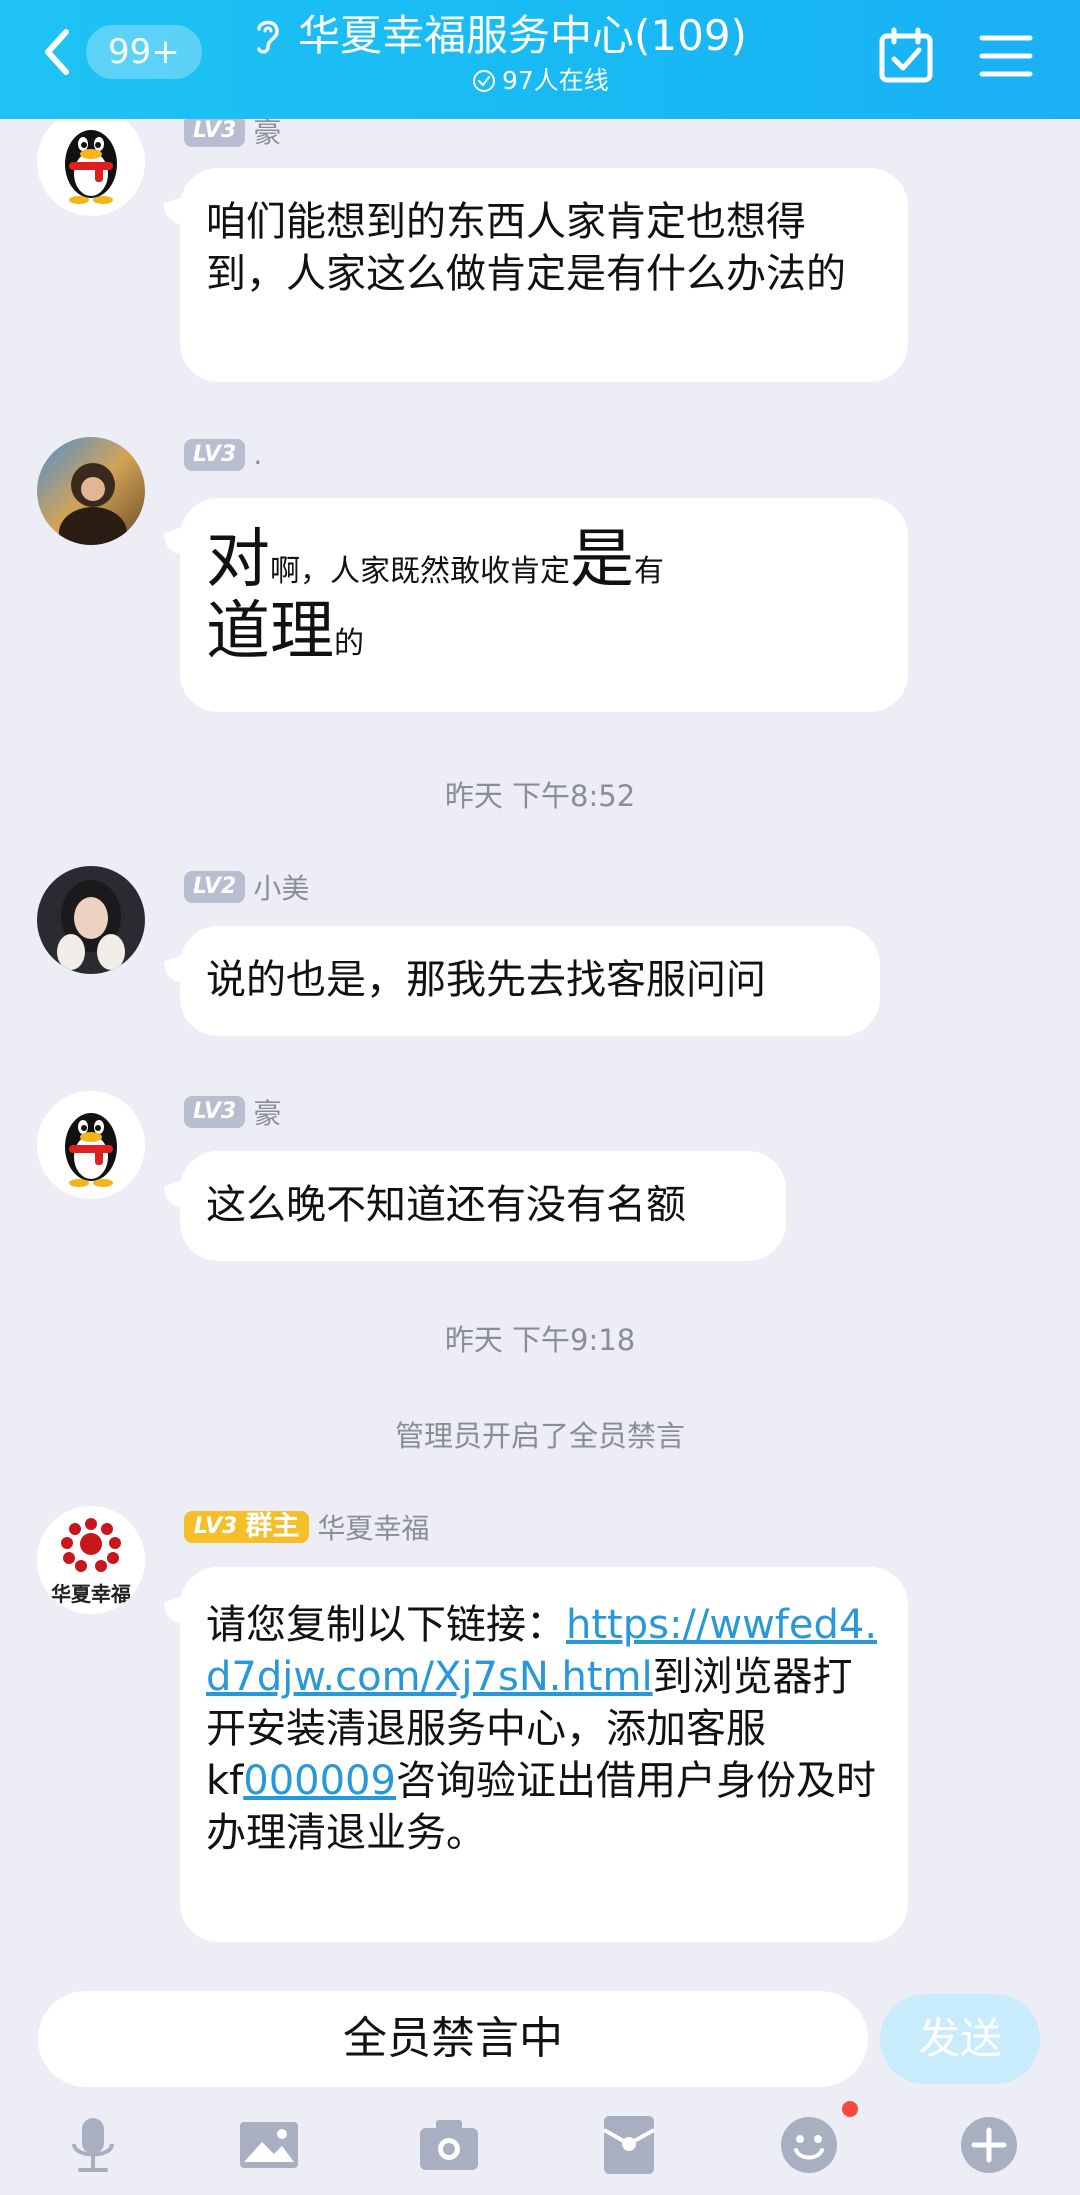 The image size is (1080, 2195). I want to click on message-meta: LV3 群主 华夏幸福, so click(306, 1527).